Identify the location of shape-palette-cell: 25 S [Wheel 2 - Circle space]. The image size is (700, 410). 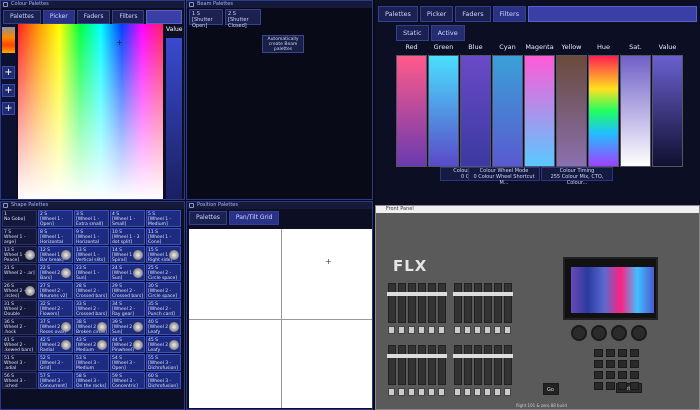
(163, 272).